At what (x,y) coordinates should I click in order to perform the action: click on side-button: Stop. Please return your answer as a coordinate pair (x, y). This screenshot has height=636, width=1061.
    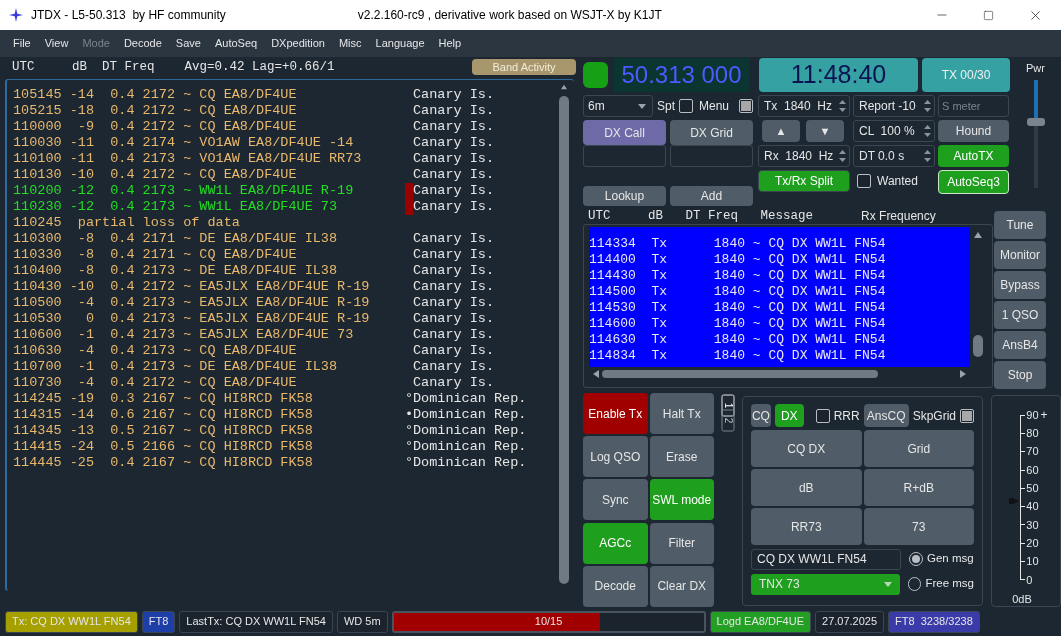
    Looking at the image, I should click on (1020, 375).